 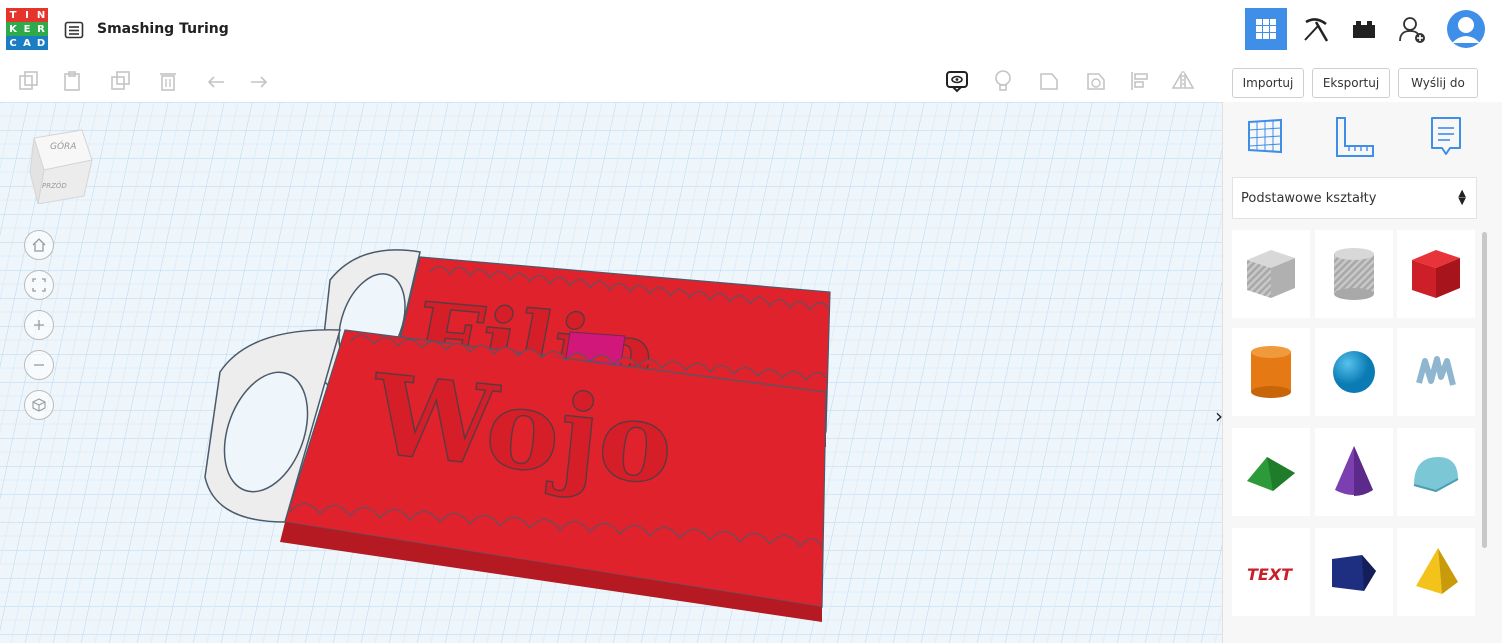 I want to click on fit-view-button, so click(x=39, y=285).